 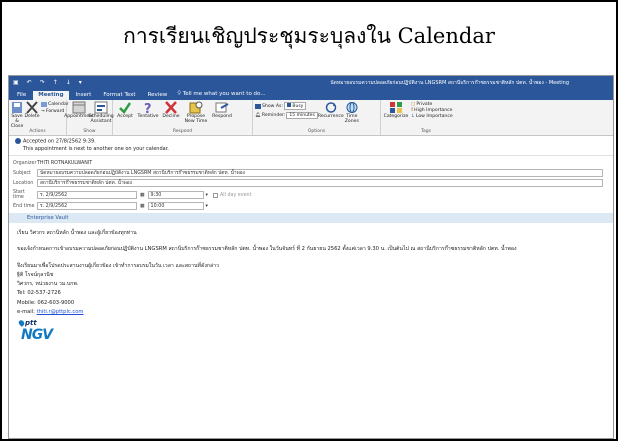 I want to click on organizer-row: Organizer THITI ROTNAKULWANIT, so click(x=311, y=163).